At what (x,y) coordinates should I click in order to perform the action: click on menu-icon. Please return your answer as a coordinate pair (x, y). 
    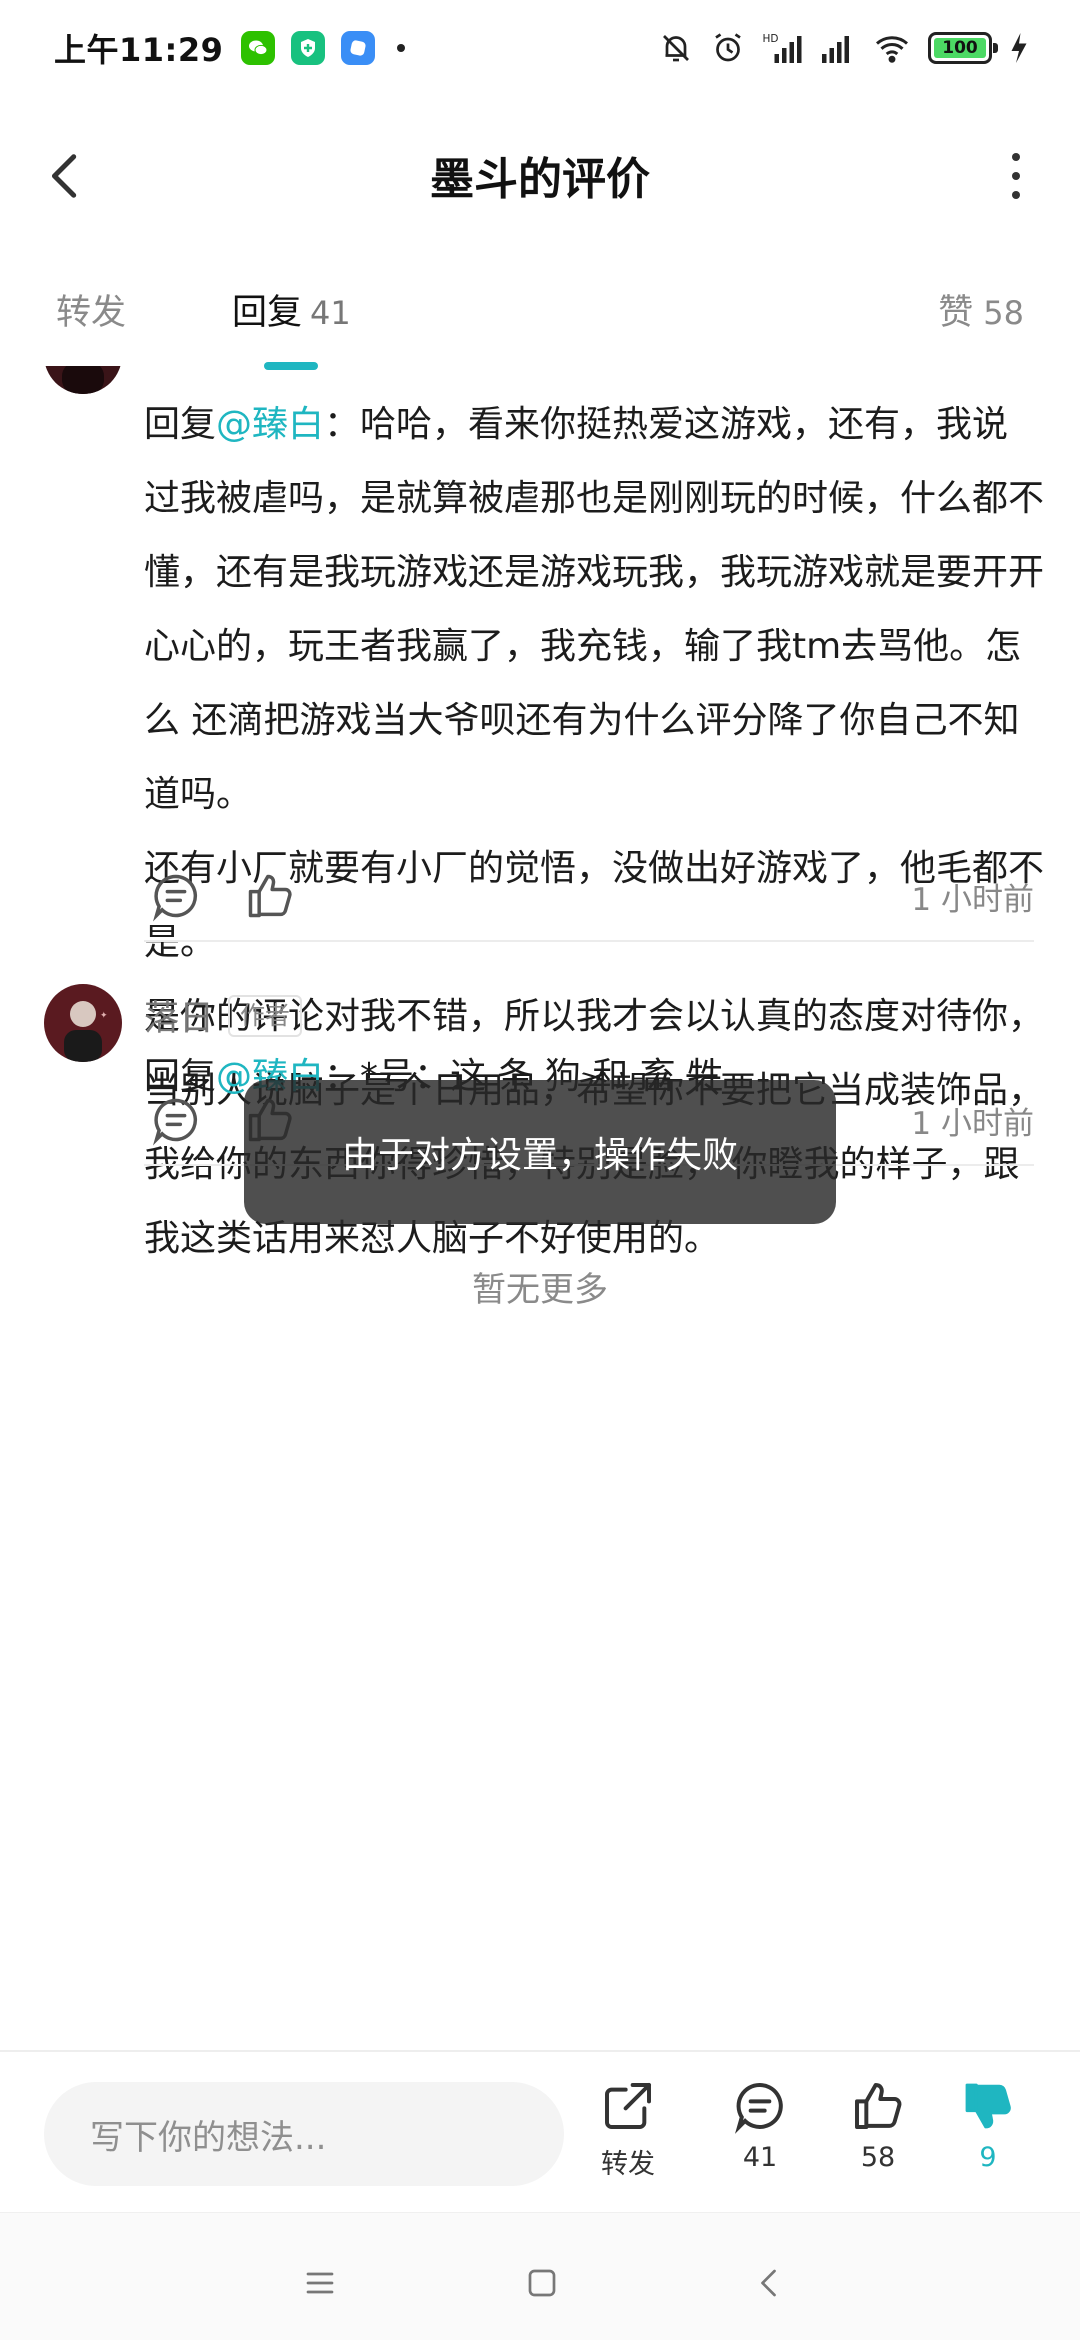
    Looking at the image, I should click on (320, 2283).